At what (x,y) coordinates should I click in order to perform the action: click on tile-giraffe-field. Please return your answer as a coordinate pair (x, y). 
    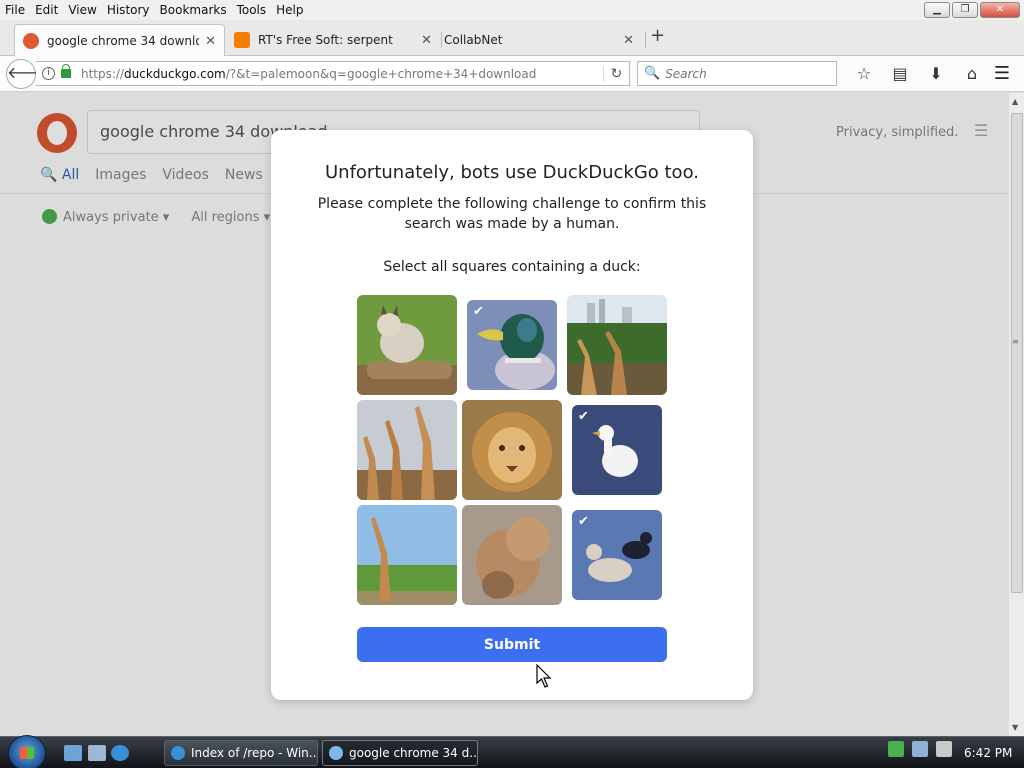
    Looking at the image, I should click on (407, 555).